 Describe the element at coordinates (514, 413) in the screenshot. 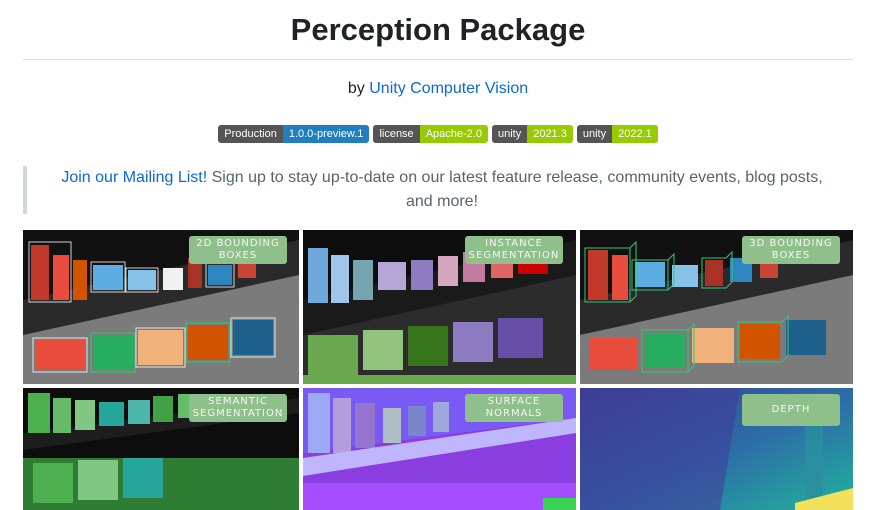

I see `tile-label-line2: NORMALS` at that location.